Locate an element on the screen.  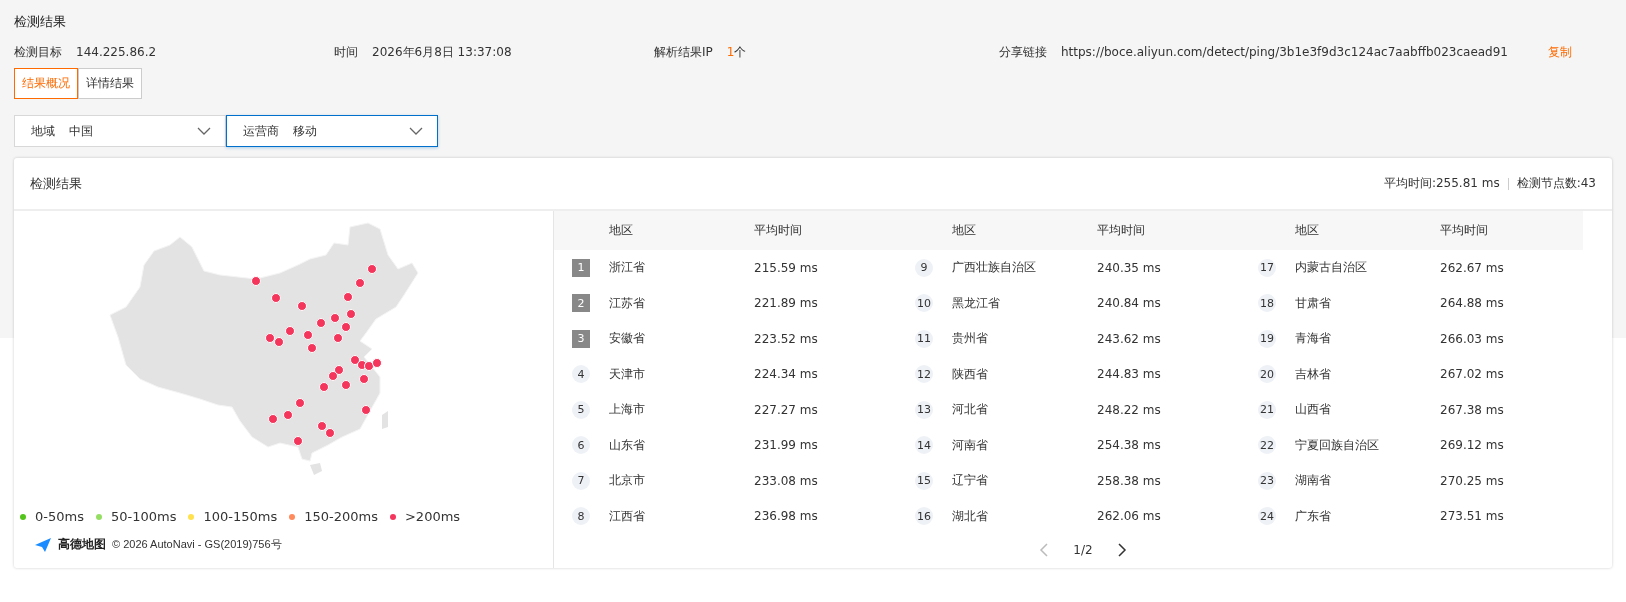
rank-circle: 17 is located at coordinates (1267, 267).